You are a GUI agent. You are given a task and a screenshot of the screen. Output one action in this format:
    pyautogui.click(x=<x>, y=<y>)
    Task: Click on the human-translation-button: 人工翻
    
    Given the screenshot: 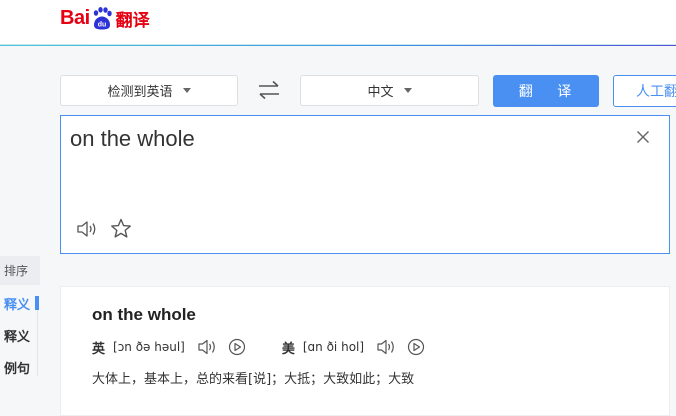 What is the action you would take?
    pyautogui.click(x=644, y=91)
    